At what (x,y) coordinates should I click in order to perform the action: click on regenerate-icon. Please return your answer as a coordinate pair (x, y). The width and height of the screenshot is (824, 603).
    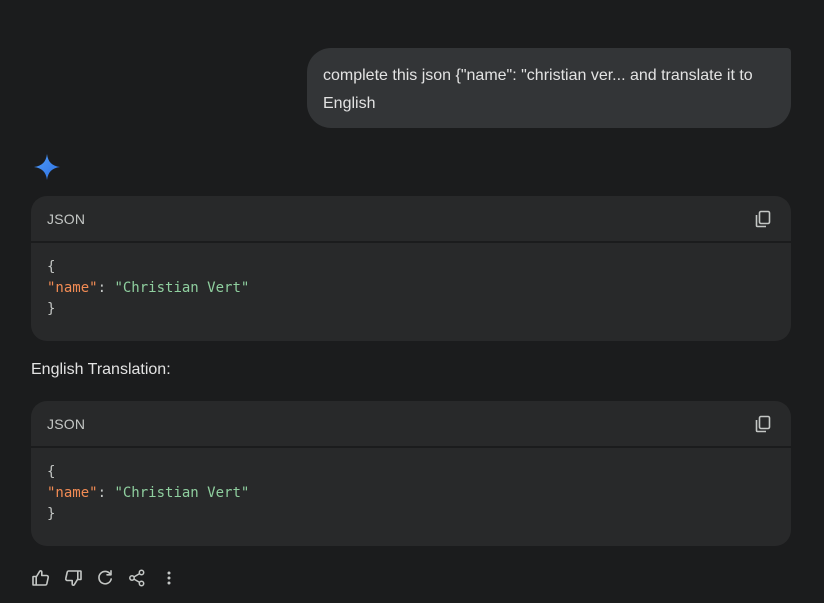
    Looking at the image, I should click on (105, 578).